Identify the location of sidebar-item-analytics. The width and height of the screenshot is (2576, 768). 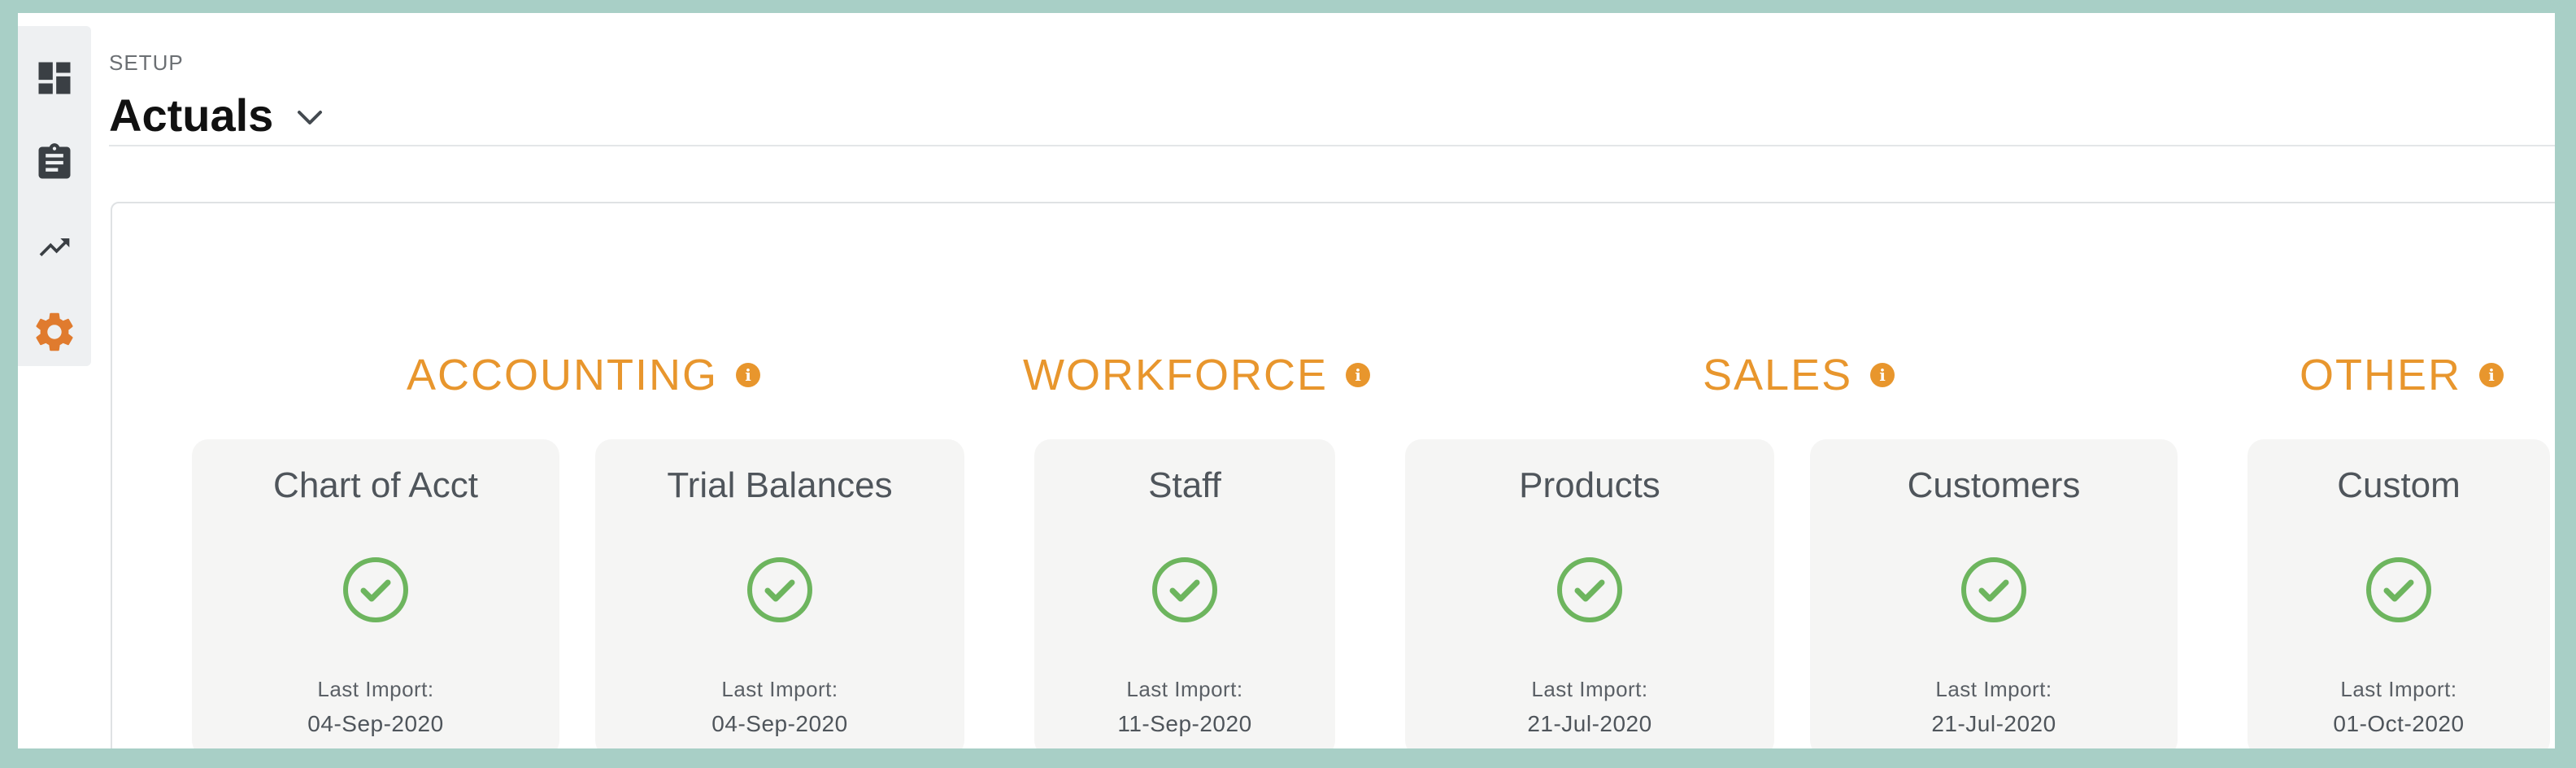
(55, 248).